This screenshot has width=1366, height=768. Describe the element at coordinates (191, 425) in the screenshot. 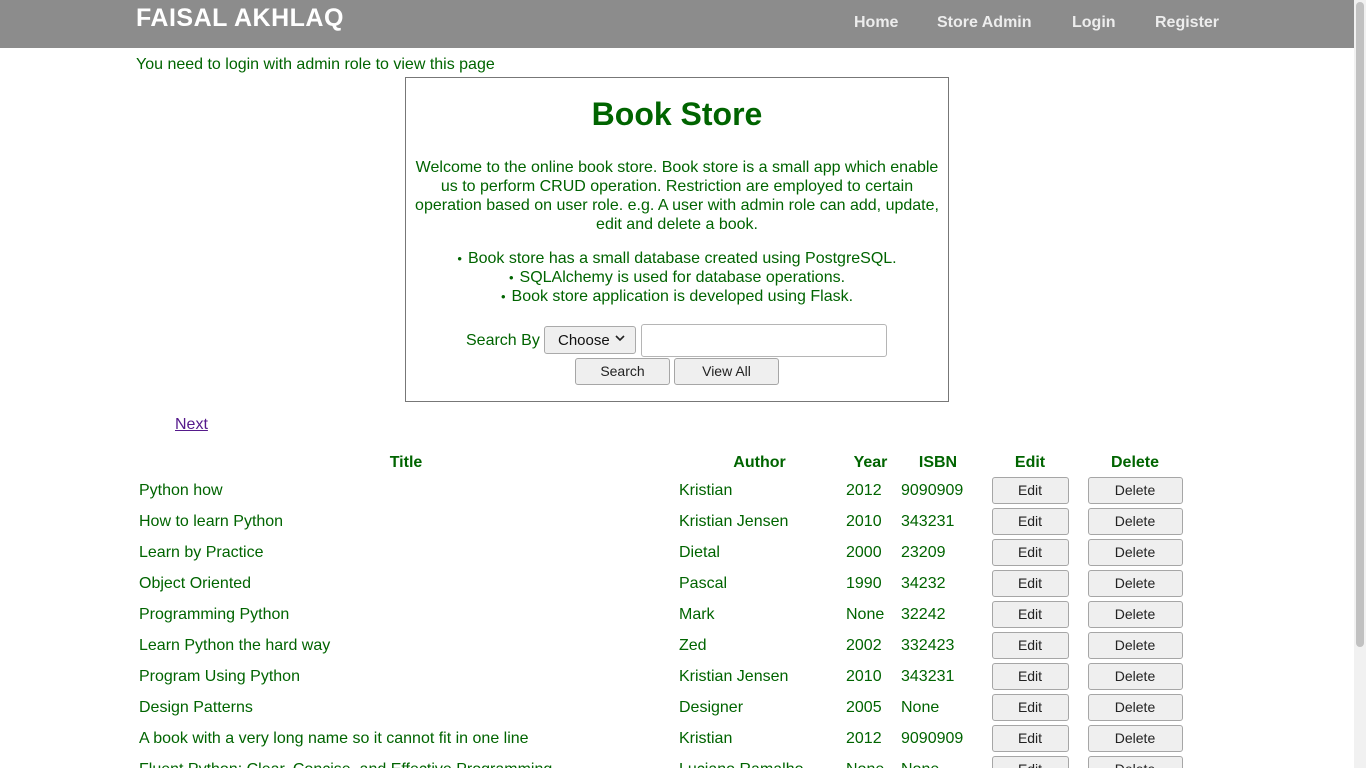

I see `next-page-link: Next` at that location.